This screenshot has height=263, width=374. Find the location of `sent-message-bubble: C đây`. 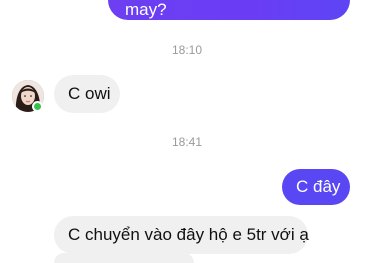

sent-message-bubble: C đây is located at coordinates (316, 187).